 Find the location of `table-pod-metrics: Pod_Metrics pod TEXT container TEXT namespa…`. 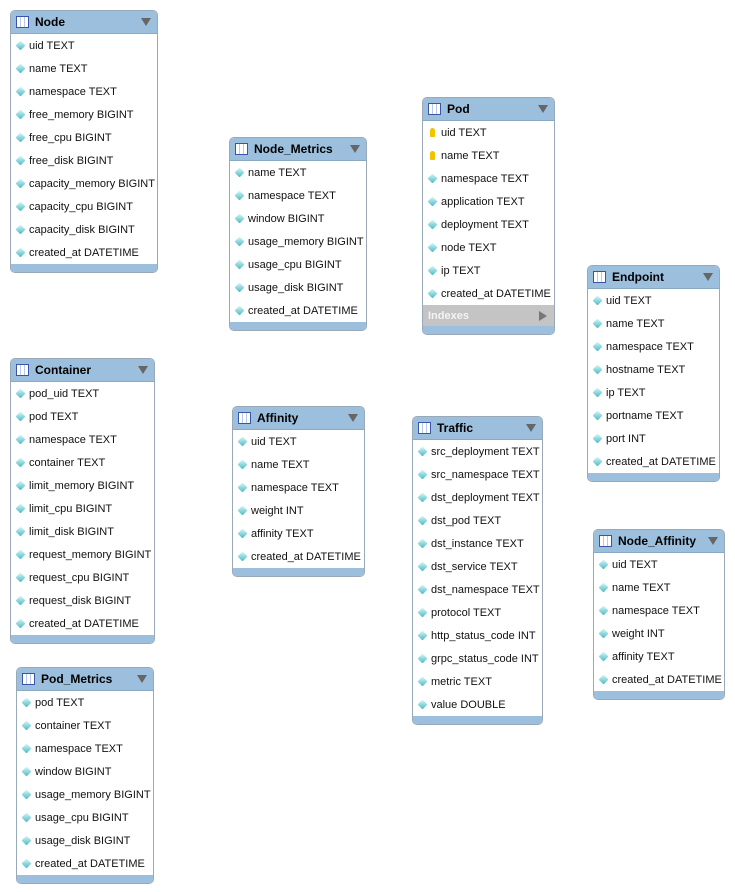

table-pod-metrics: Pod_Metrics pod TEXT container TEXT namespa… is located at coordinates (85, 775).